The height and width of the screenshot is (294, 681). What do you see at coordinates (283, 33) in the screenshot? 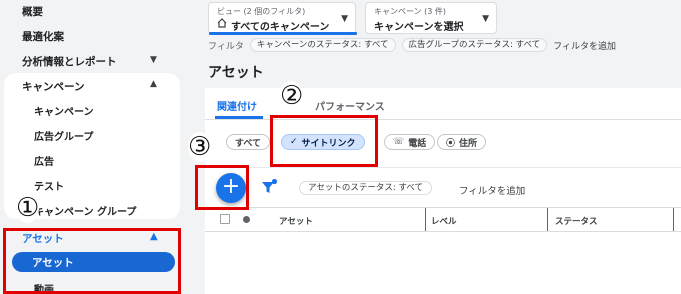
I see `view-selector-underline` at bounding box center [283, 33].